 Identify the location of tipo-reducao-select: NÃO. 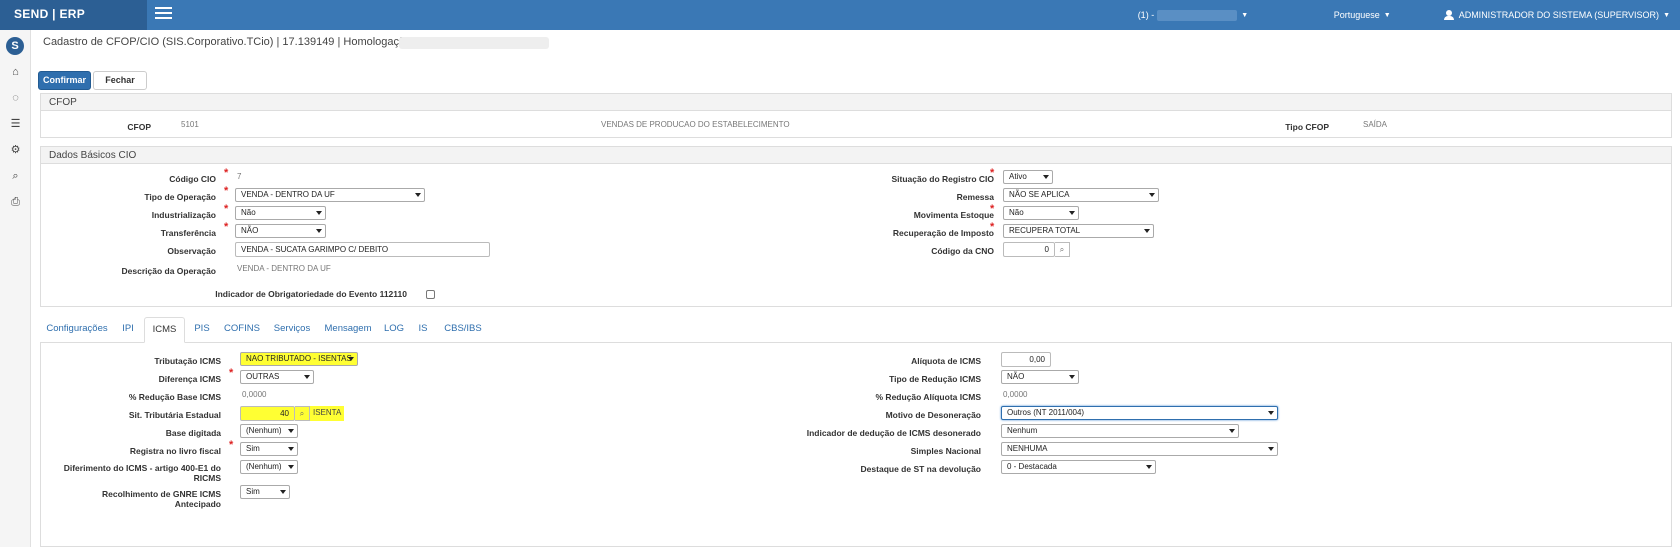
(1040, 377).